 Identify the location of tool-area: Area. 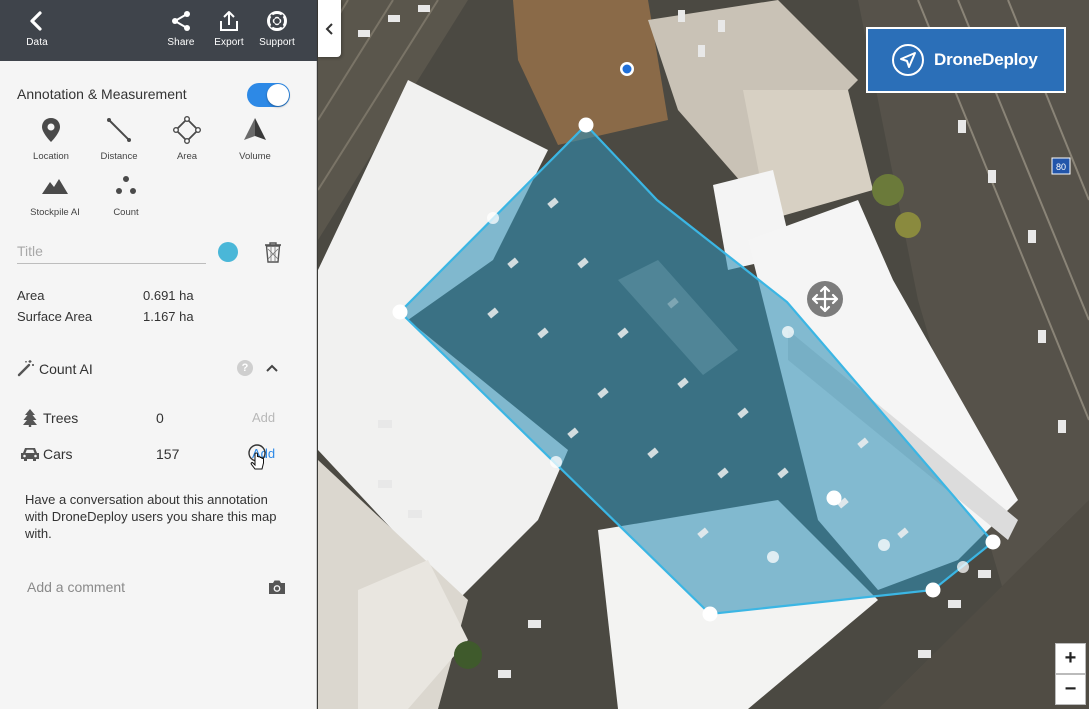
(187, 139).